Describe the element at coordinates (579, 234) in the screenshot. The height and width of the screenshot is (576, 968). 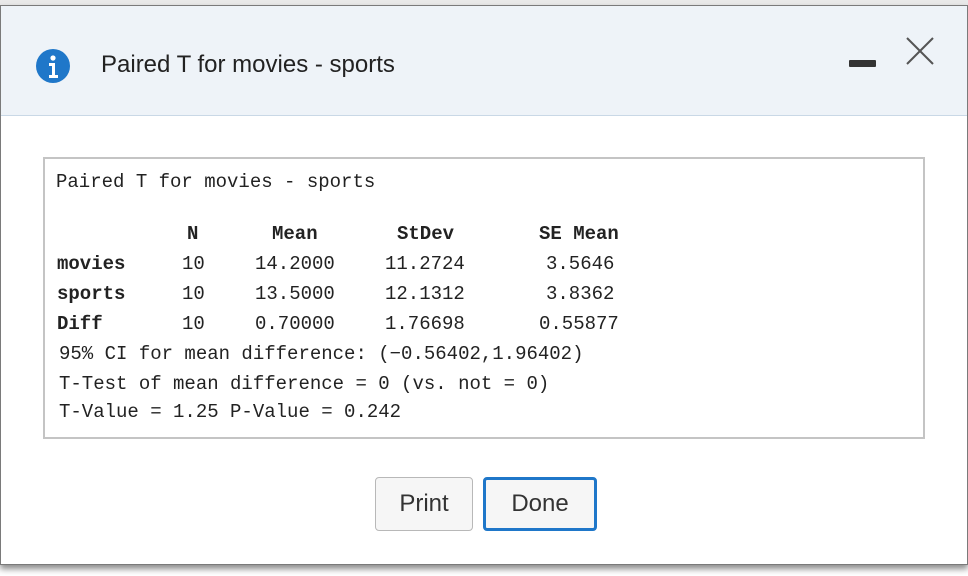
I see `header-se-mean: SE Mean` at that location.